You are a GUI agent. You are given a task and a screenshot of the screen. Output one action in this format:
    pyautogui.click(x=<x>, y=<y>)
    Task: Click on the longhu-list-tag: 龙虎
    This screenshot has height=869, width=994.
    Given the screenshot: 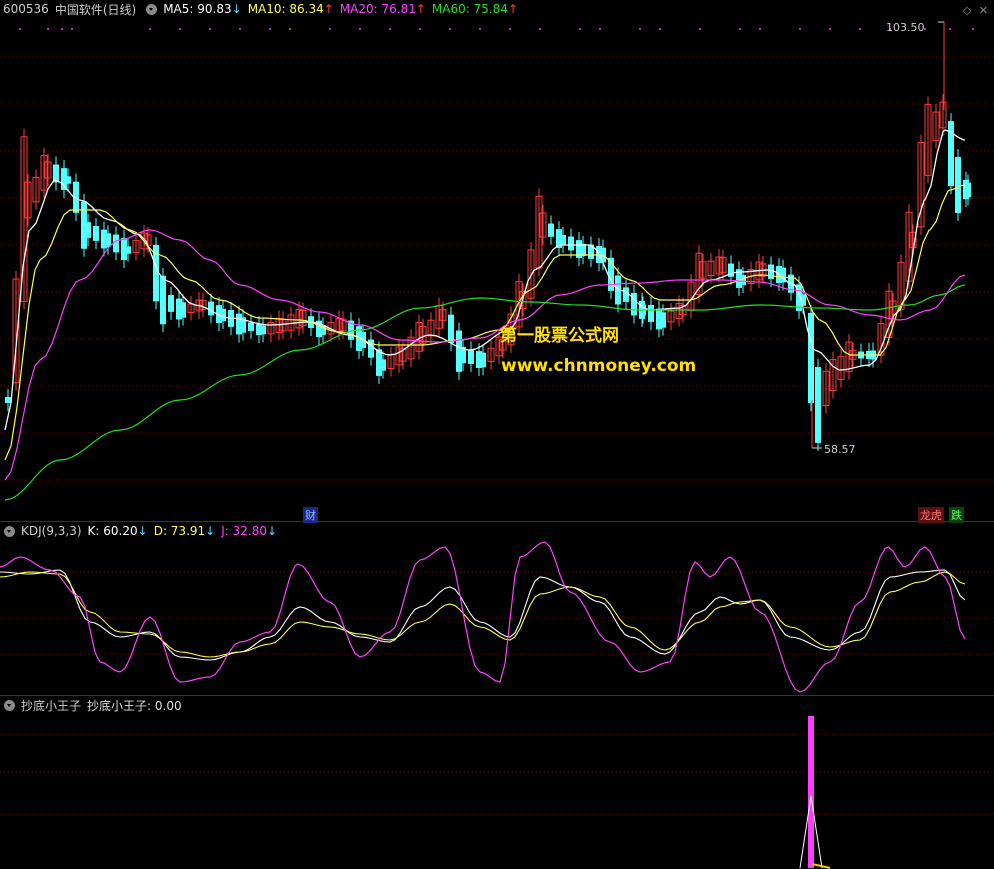 What is the action you would take?
    pyautogui.click(x=931, y=515)
    